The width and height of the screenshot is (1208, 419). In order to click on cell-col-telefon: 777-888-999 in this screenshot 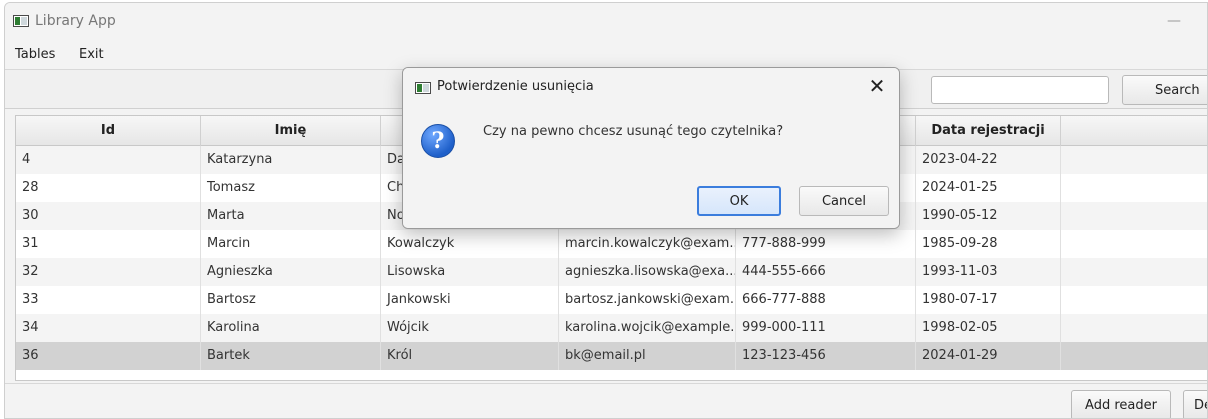, I will do `click(826, 244)`.